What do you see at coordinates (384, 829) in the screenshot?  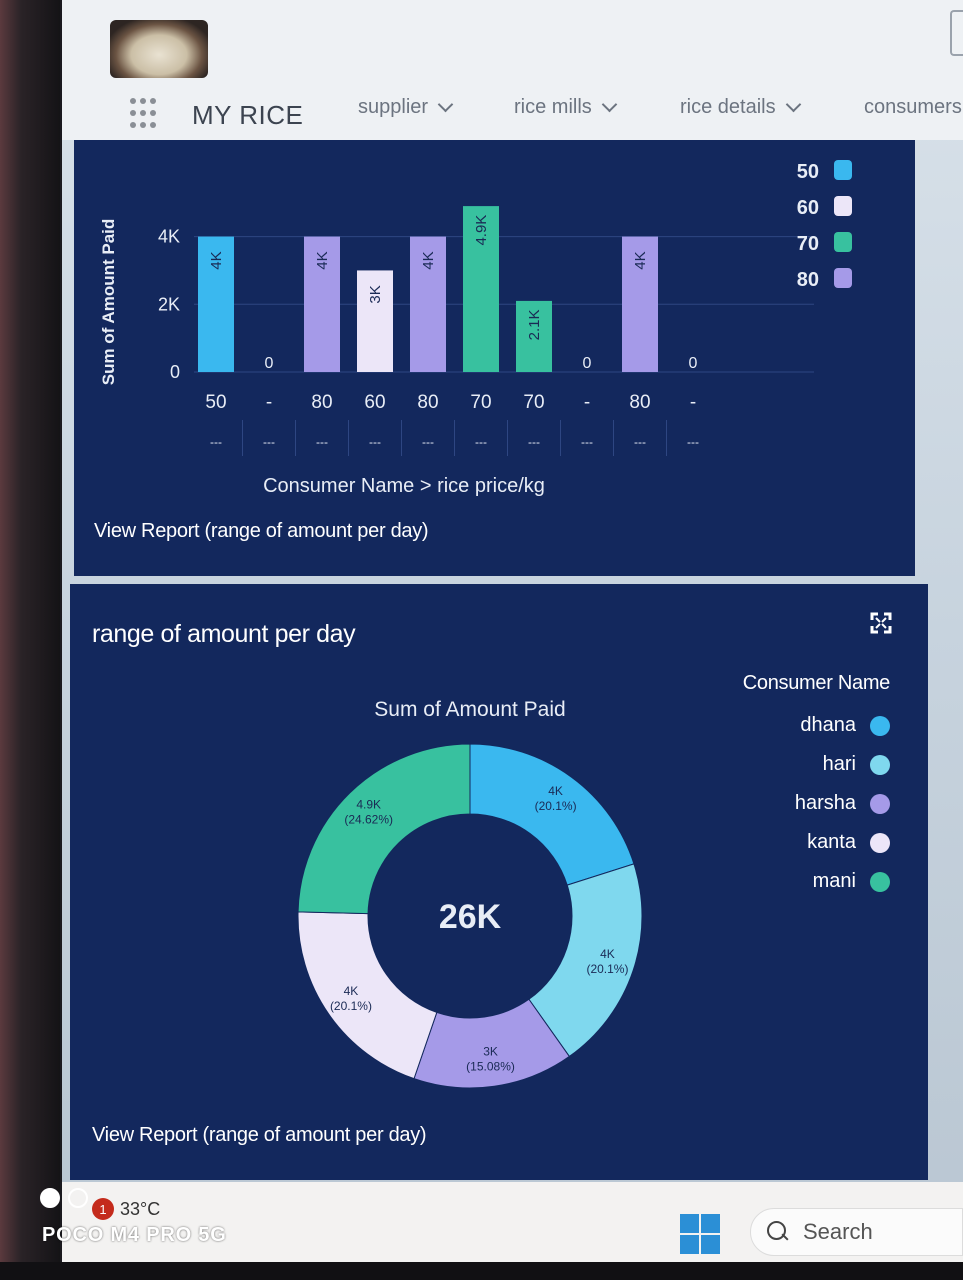 I see `donut-slice-mani` at bounding box center [384, 829].